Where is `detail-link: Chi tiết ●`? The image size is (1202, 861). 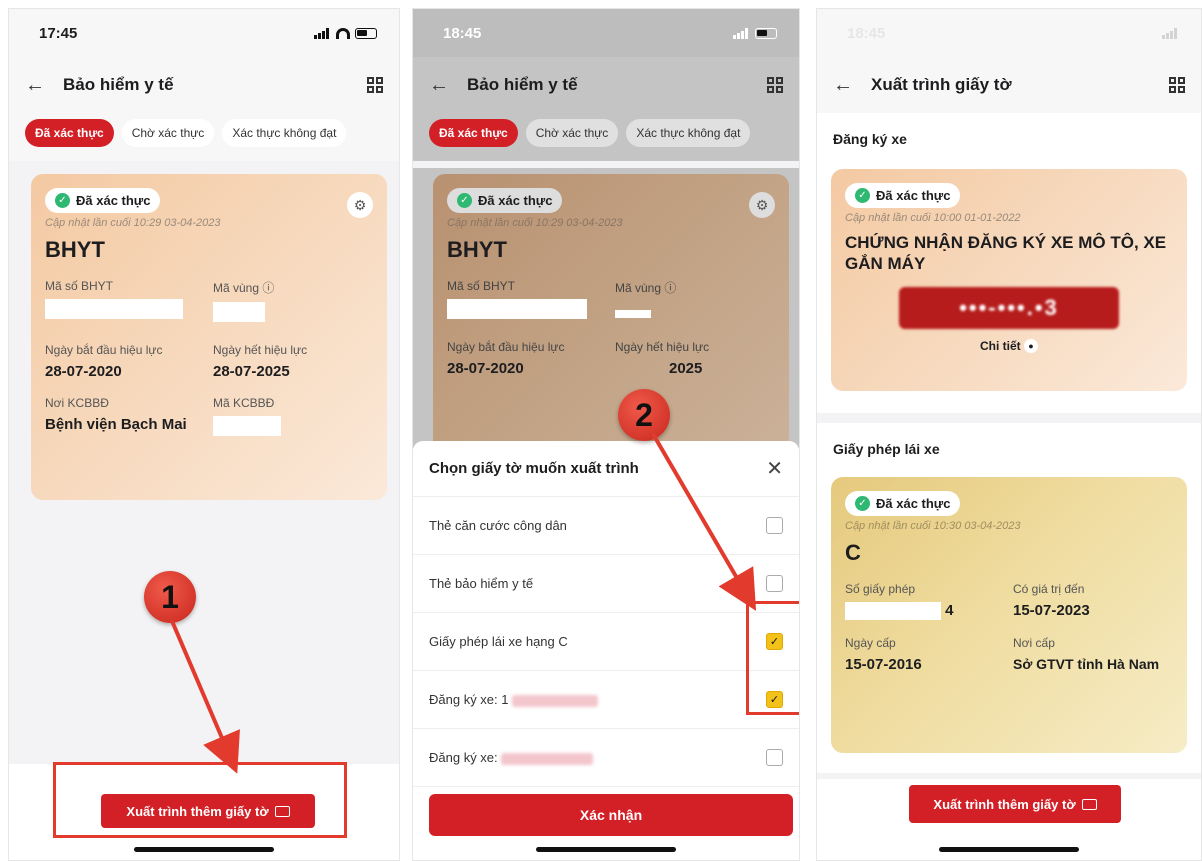
detail-link: Chi tiết ● is located at coordinates (1009, 346).